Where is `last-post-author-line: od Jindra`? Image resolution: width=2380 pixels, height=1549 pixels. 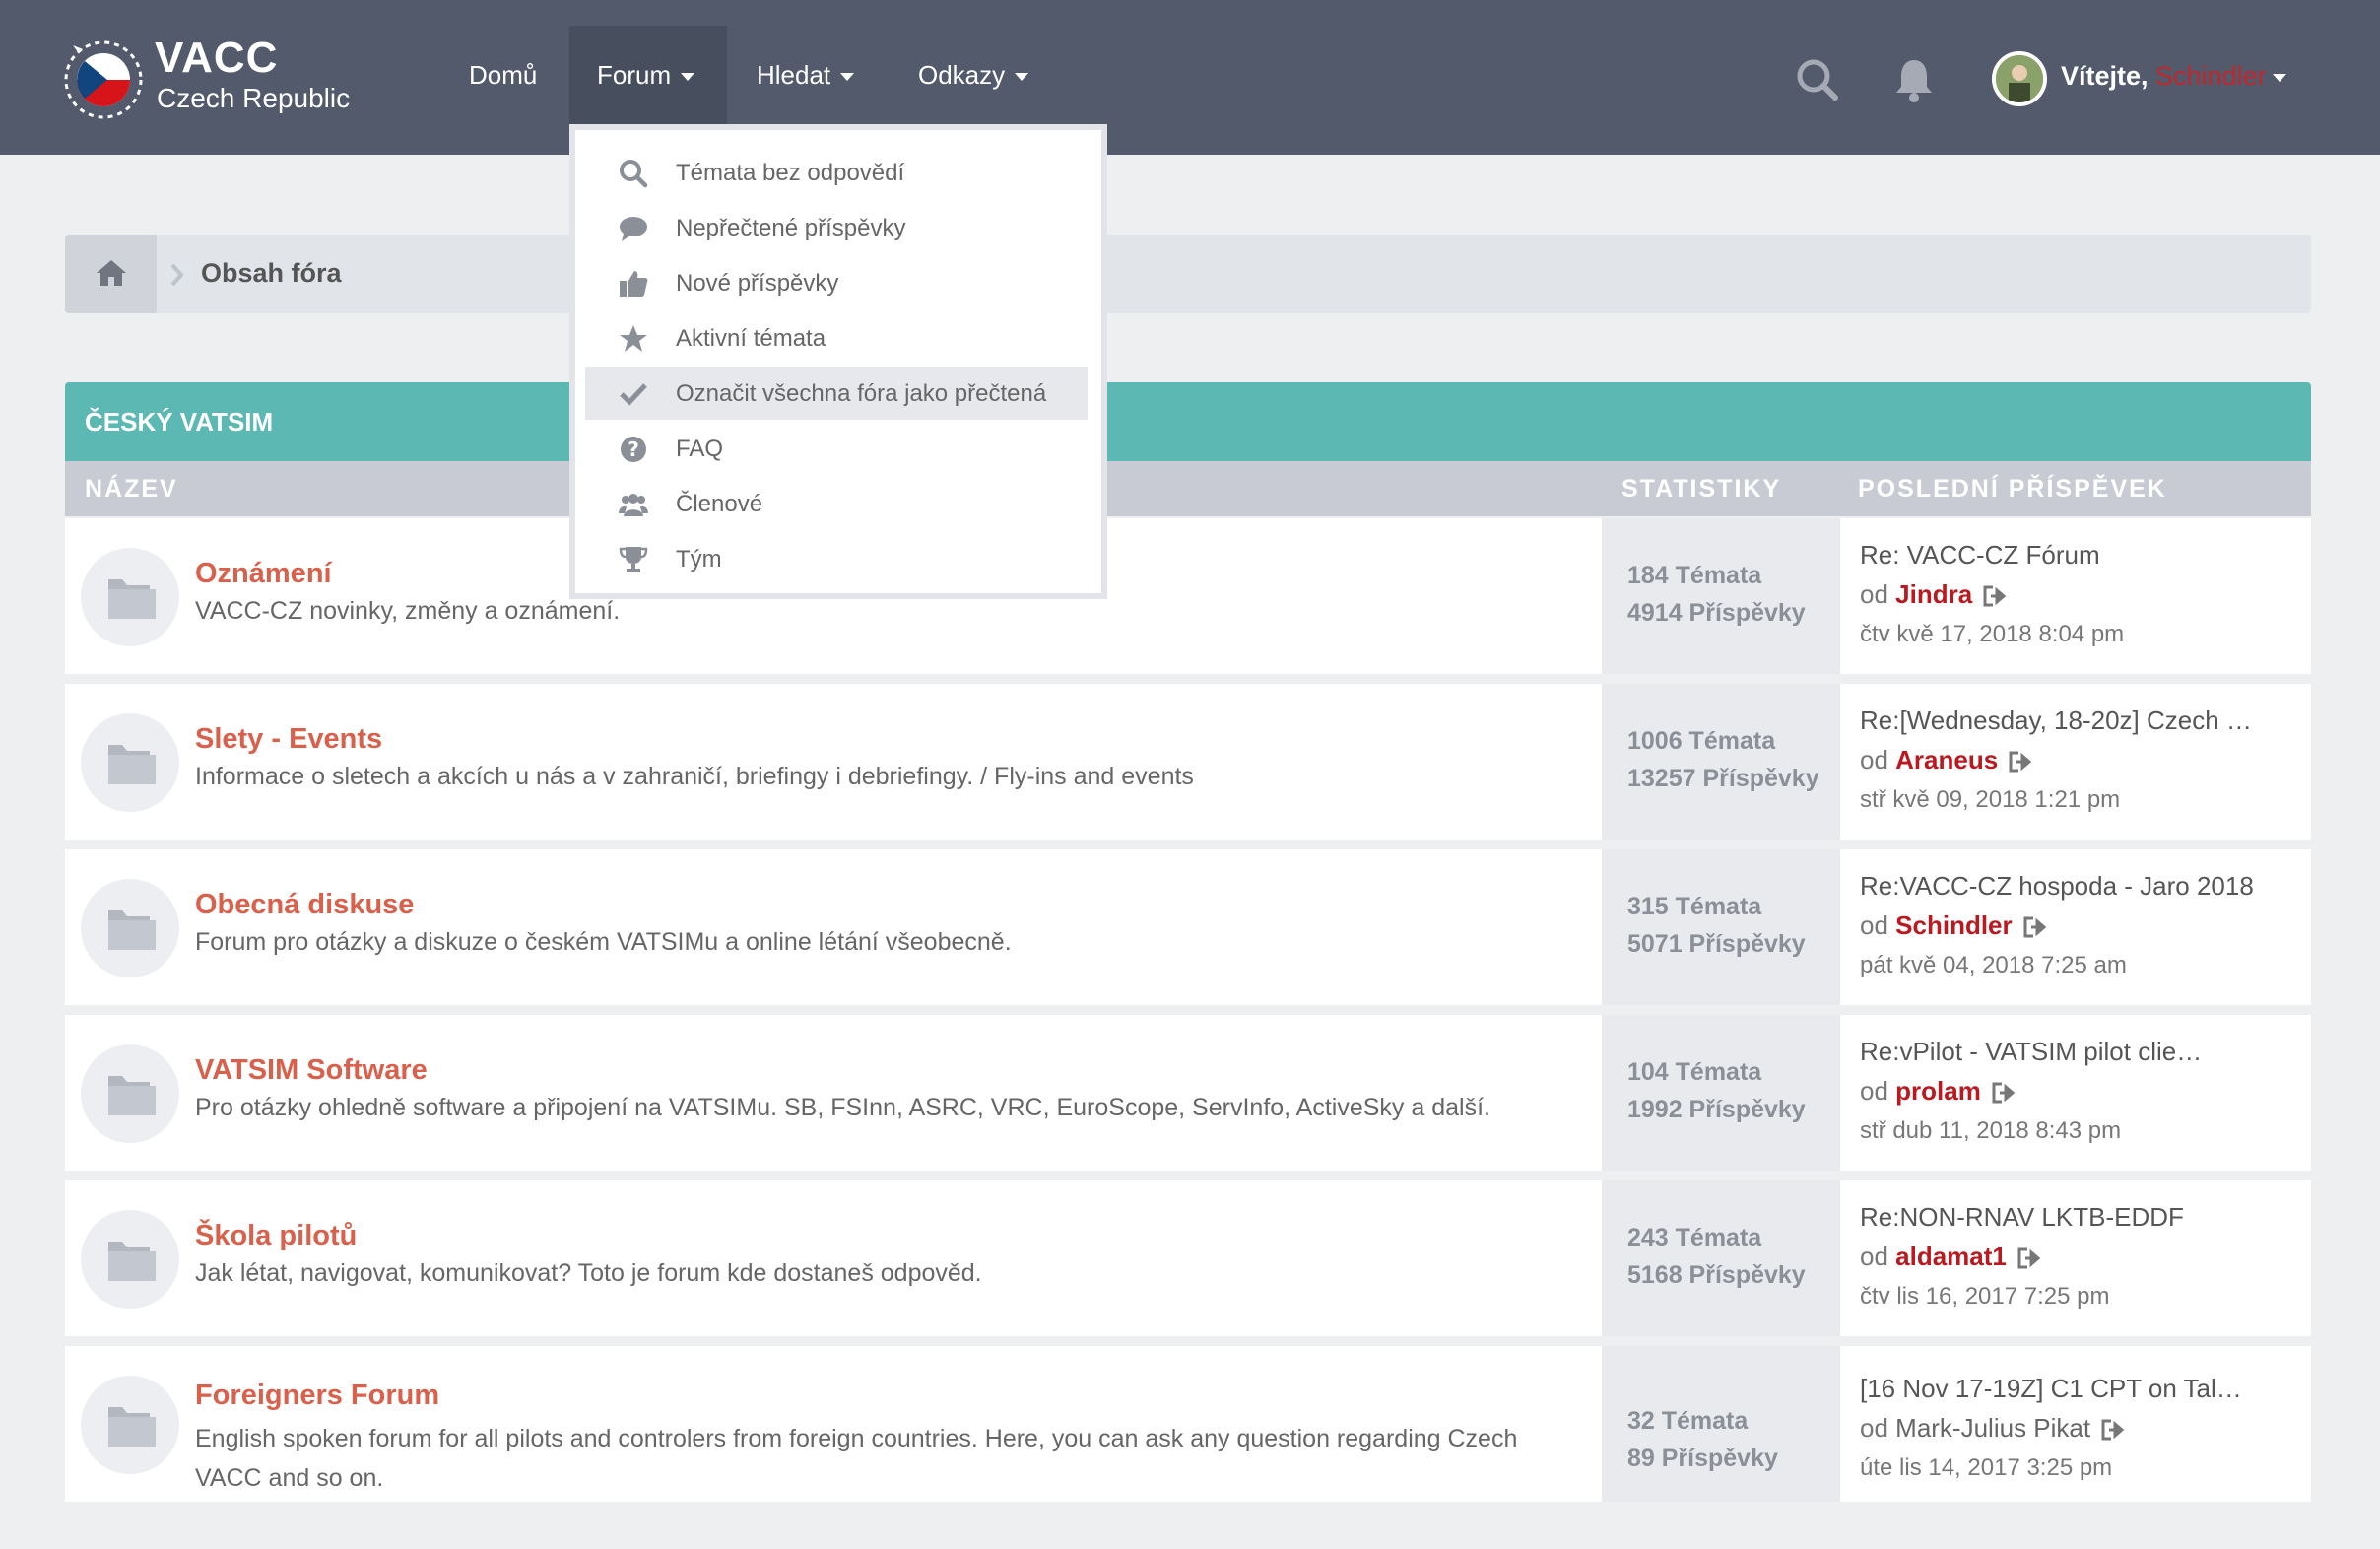
last-post-author-line: od Jindra is located at coordinates (1934, 594).